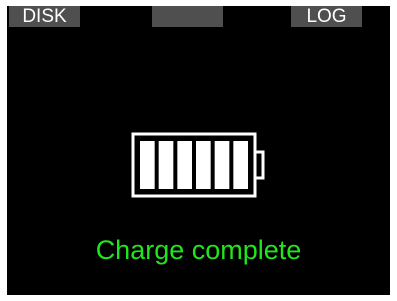 The width and height of the screenshot is (397, 301). I want to click on softkey-disk-label: DISK, so click(44, 16).